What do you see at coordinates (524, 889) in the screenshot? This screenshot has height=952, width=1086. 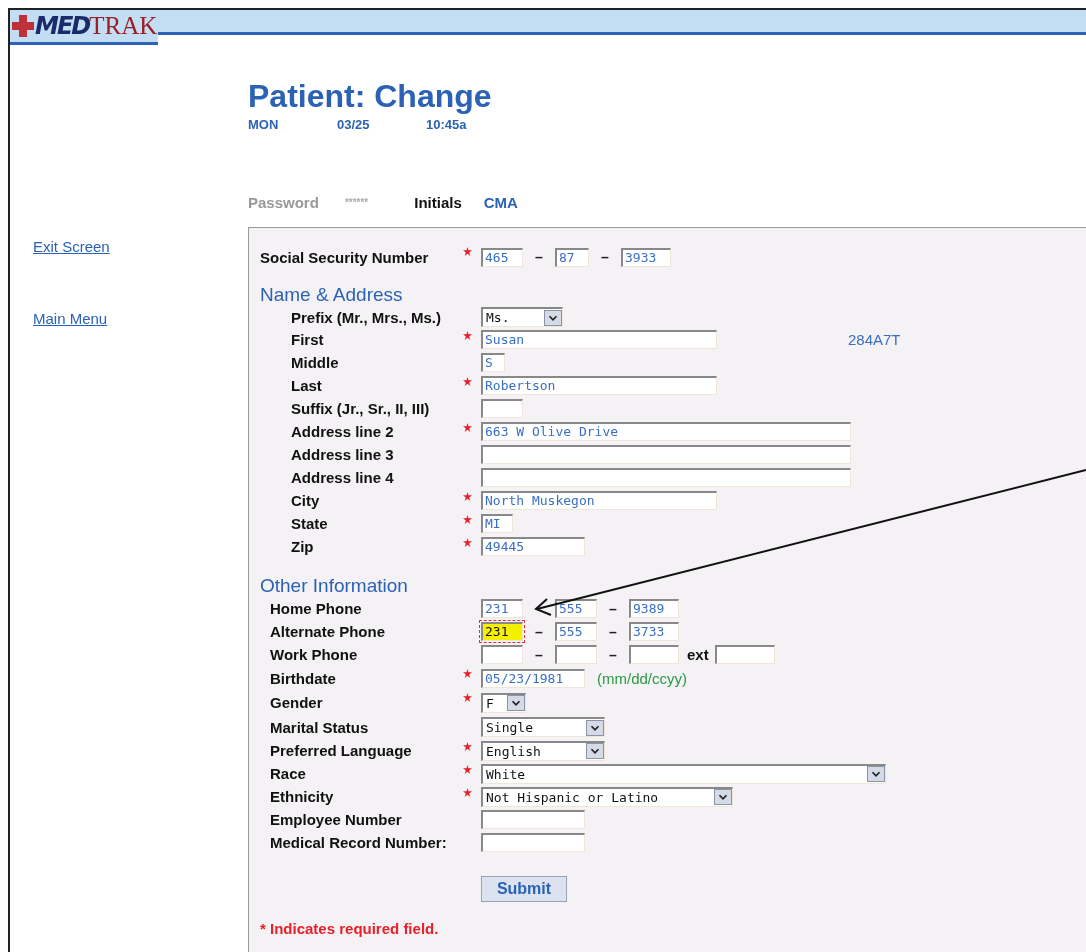 I see `submit-button: Submit` at bounding box center [524, 889].